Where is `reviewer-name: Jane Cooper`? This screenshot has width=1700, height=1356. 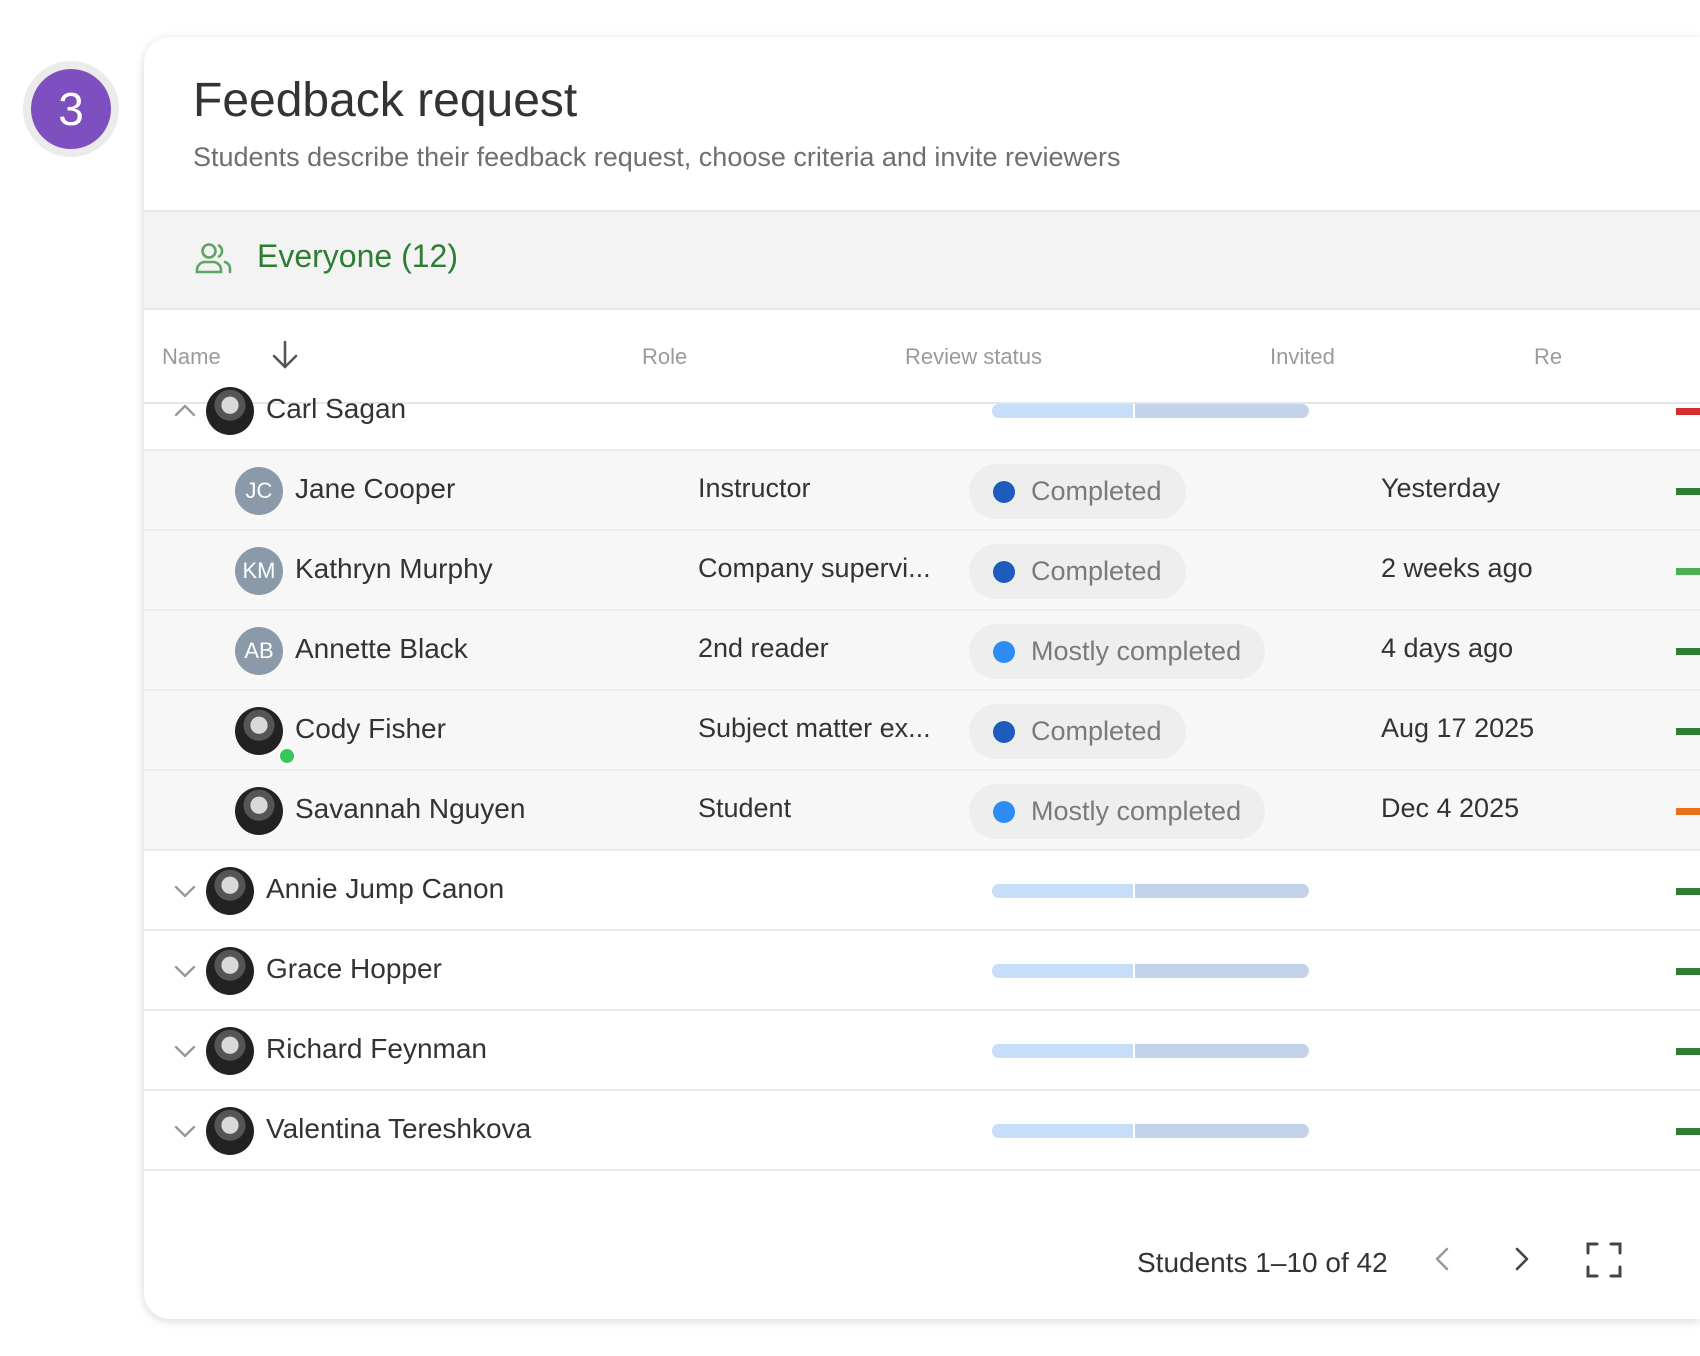 reviewer-name: Jane Cooper is located at coordinates (375, 489).